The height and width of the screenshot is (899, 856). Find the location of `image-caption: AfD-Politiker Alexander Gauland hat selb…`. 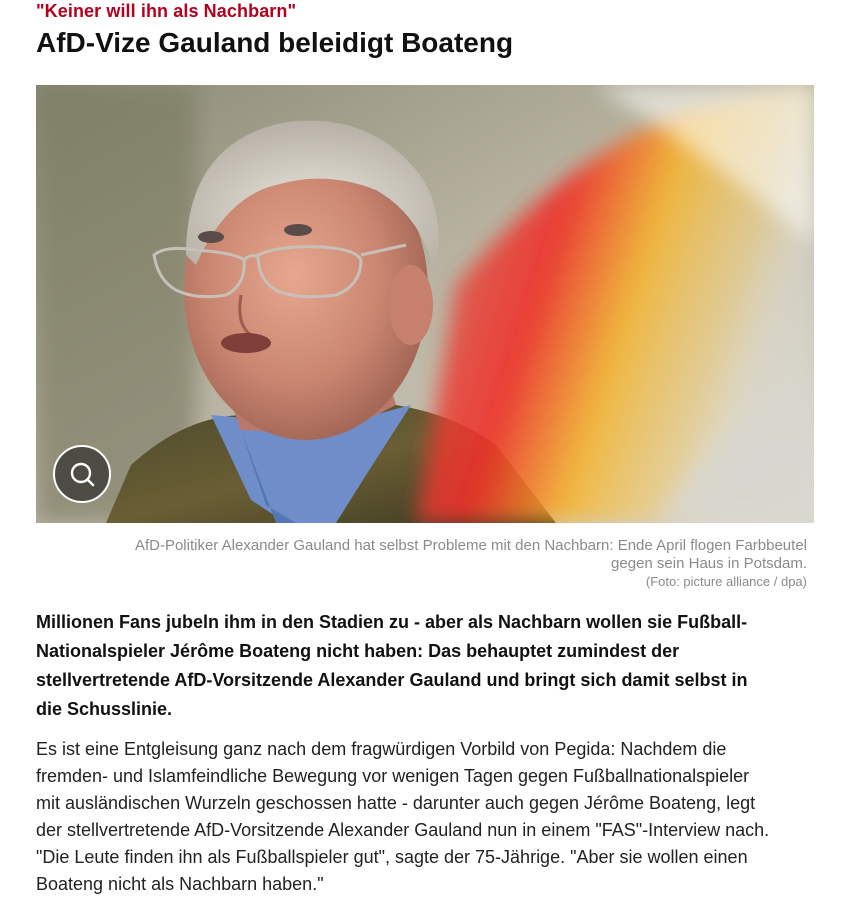

image-caption: AfD-Politiker Alexander Gauland hat selb… is located at coordinates (421, 564).